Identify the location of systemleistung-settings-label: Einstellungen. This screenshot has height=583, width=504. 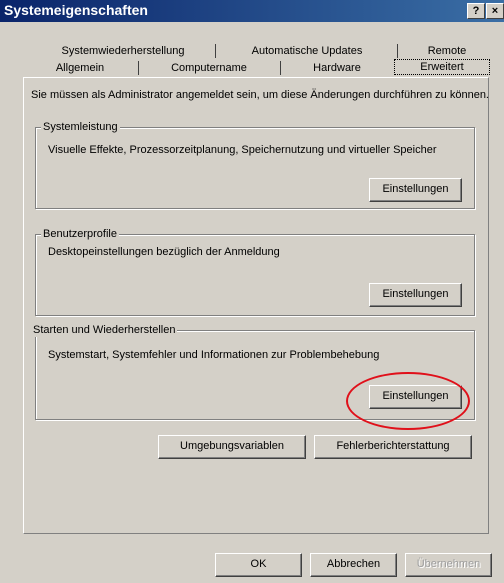
(415, 189).